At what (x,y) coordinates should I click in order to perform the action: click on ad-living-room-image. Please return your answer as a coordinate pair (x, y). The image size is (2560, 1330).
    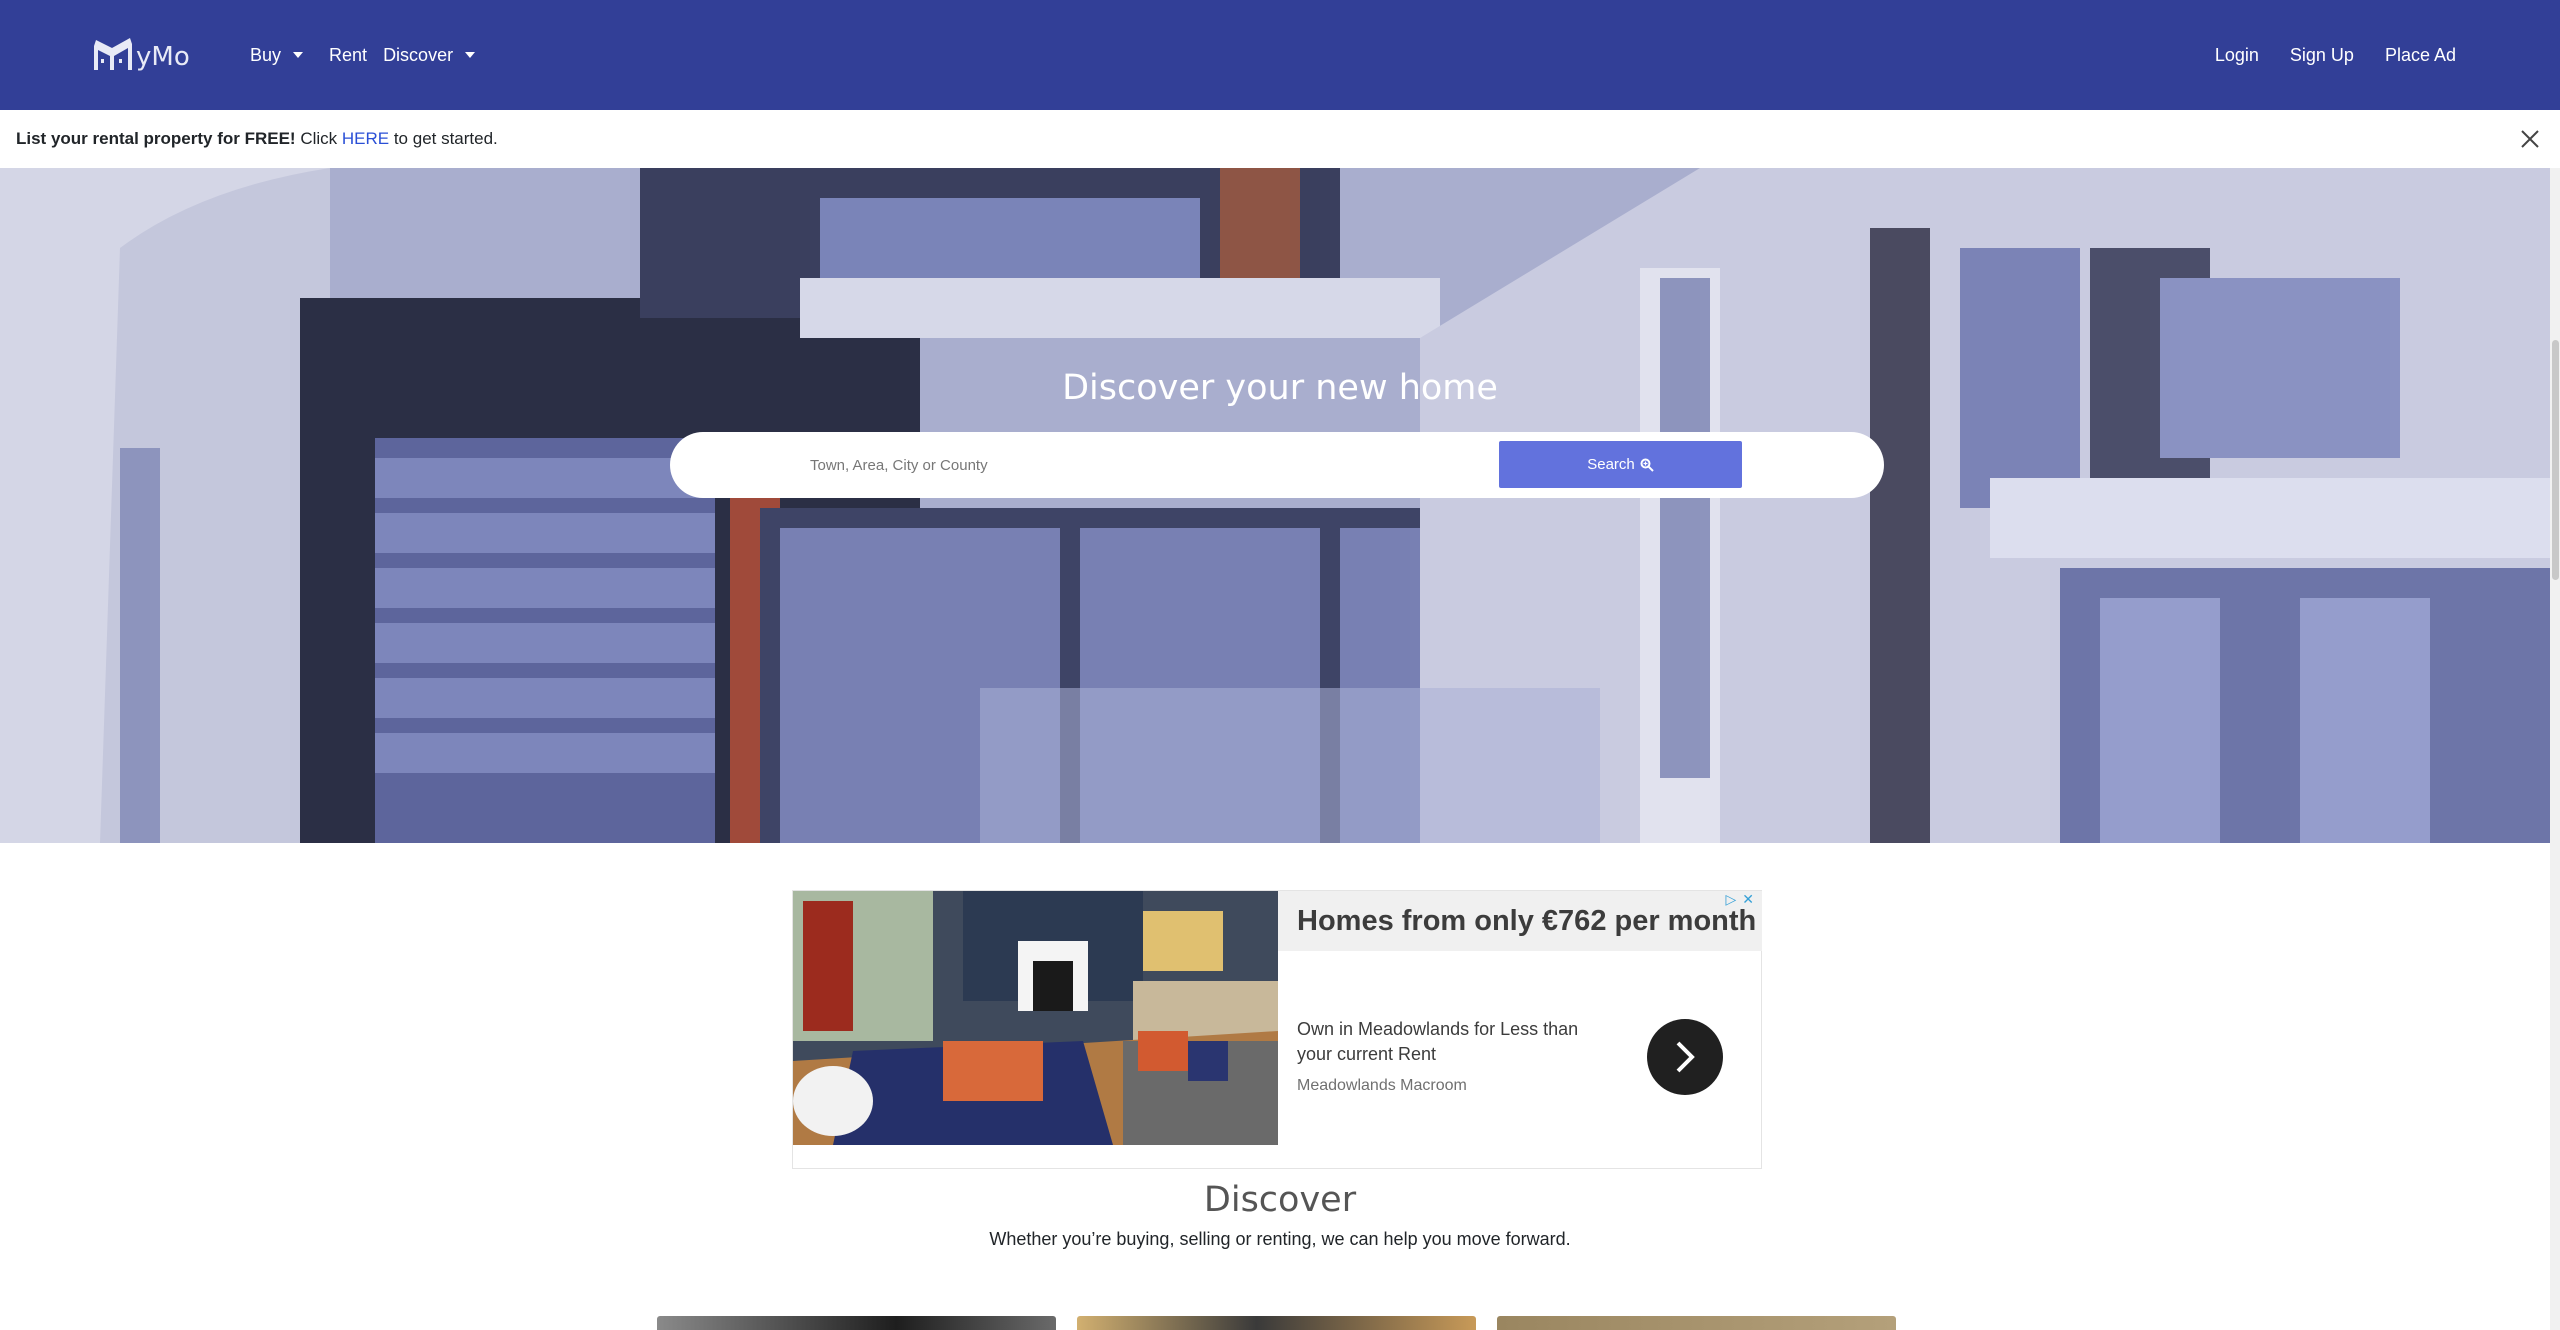
    Looking at the image, I should click on (1035, 1018).